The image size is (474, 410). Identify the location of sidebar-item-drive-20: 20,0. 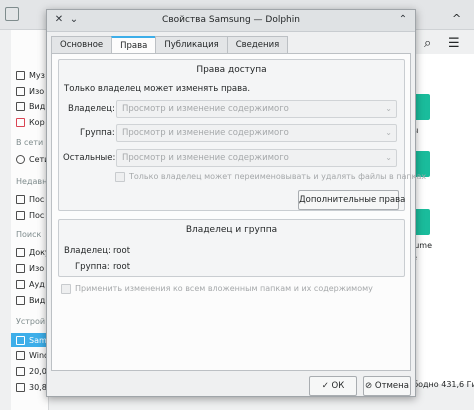
(31, 371).